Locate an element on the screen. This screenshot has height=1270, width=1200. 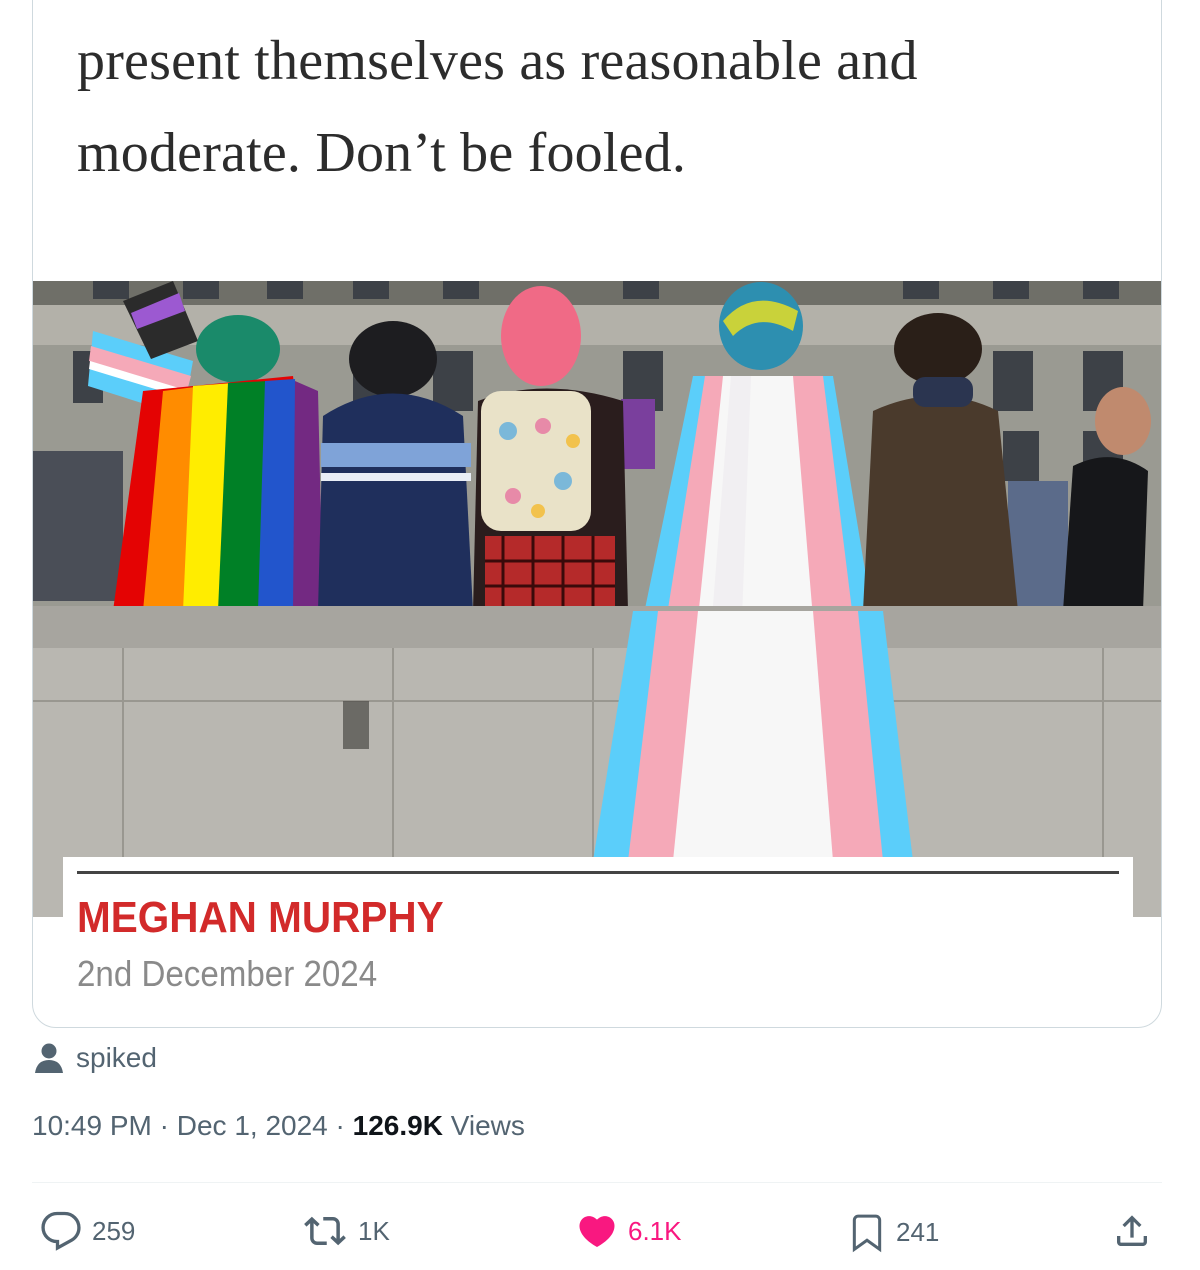
tweet-date: Dec 1, 2024 is located at coordinates (252, 1125).